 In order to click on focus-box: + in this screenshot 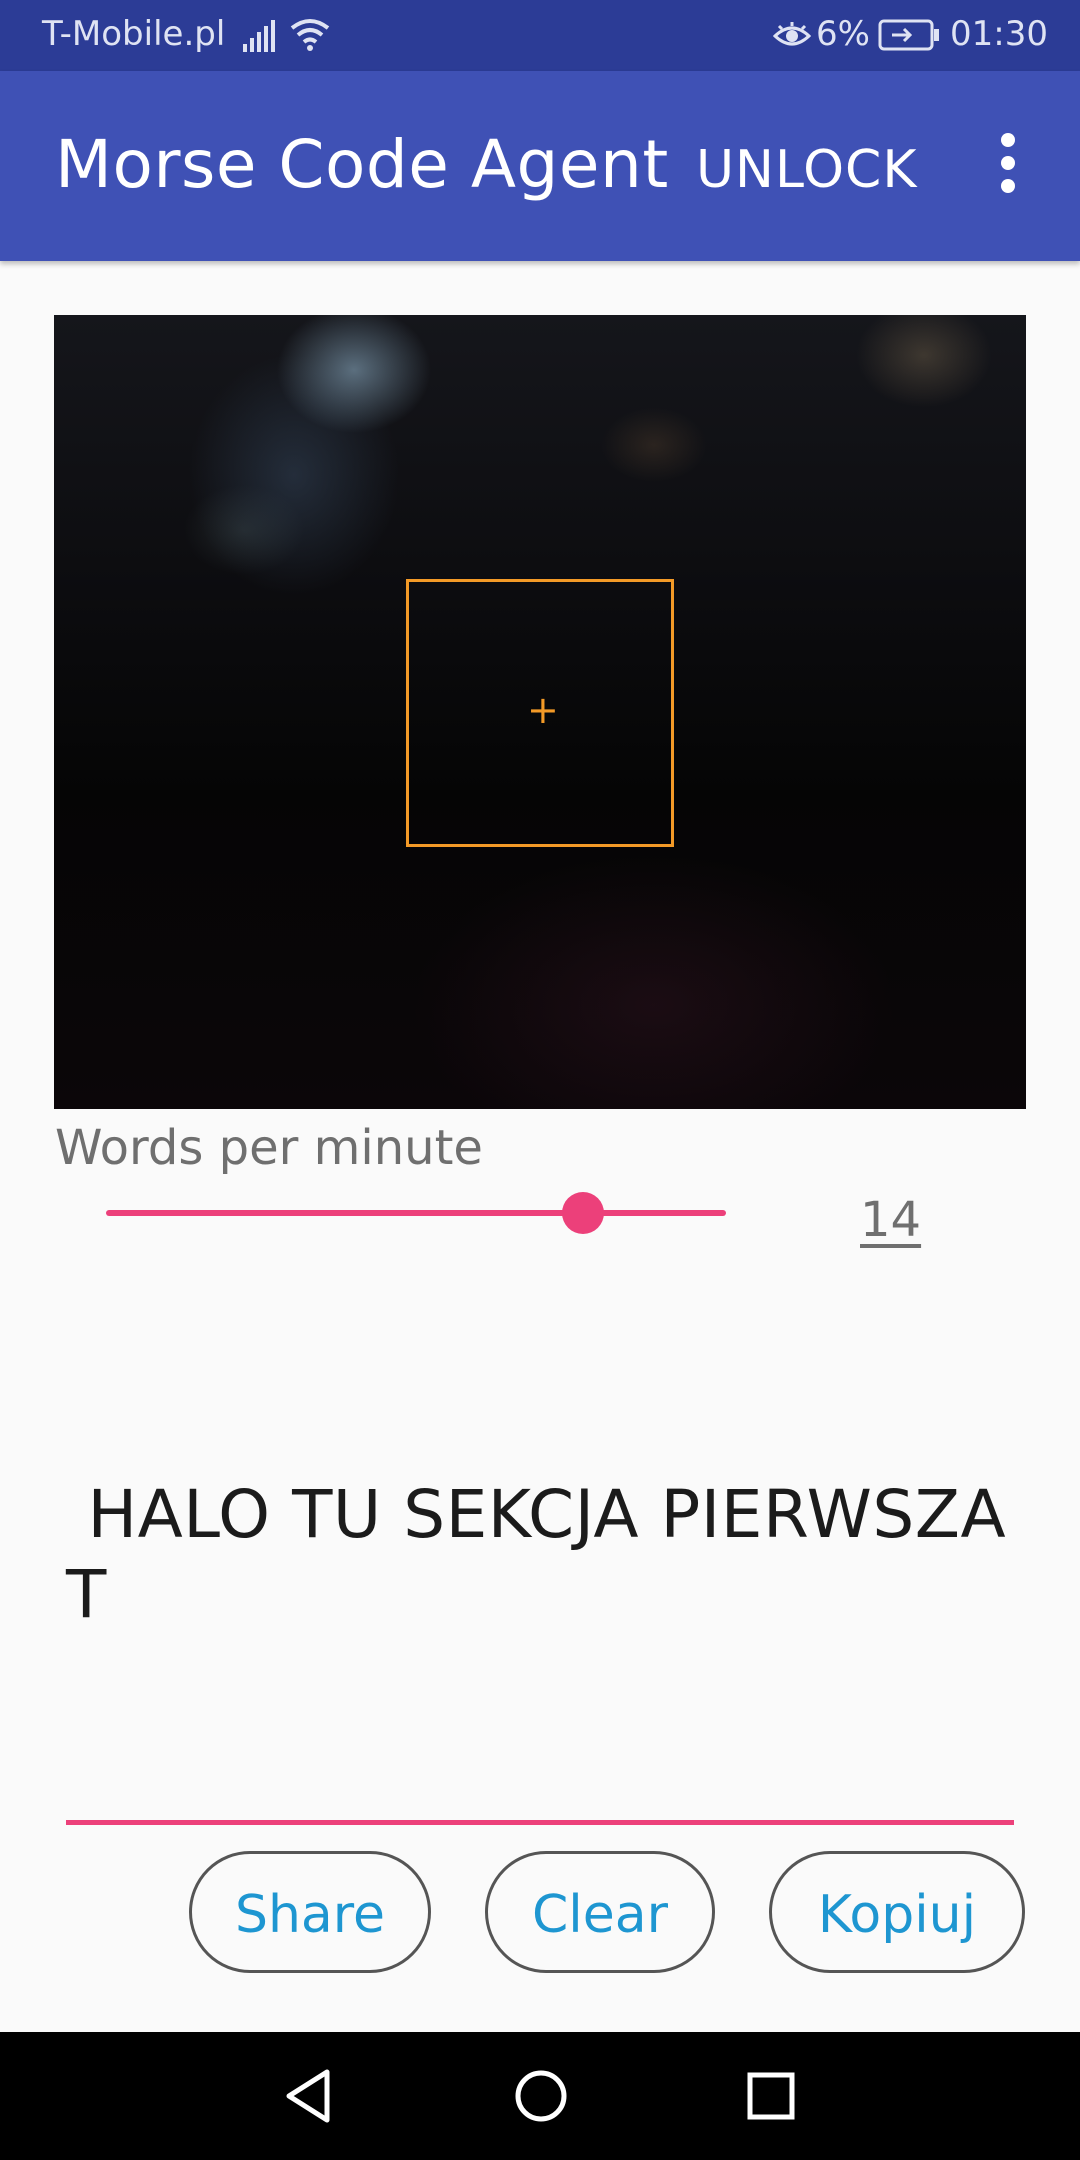, I will do `click(540, 713)`.